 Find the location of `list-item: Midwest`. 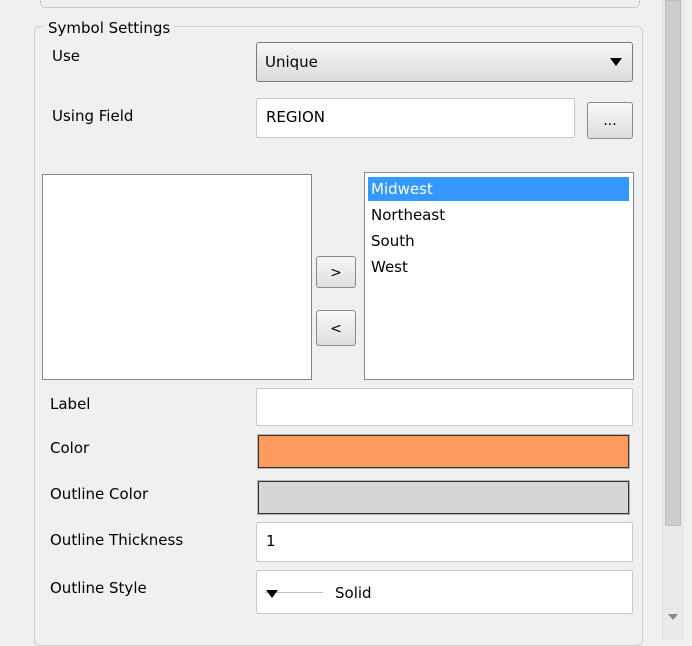

list-item: Midwest is located at coordinates (498, 189).